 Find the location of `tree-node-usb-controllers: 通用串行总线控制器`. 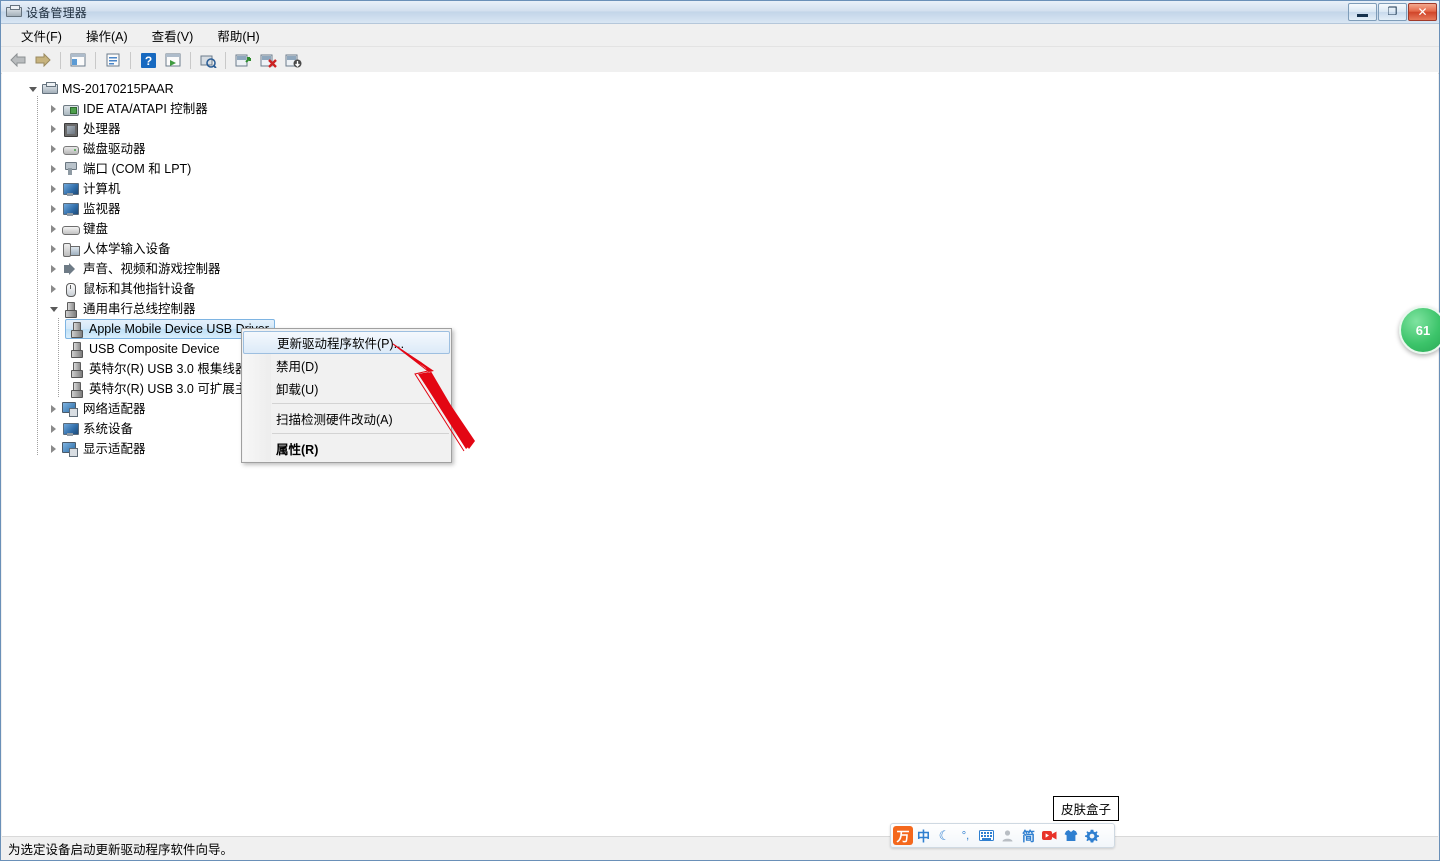

tree-node-usb-controllers: 通用串行总线控制器 is located at coordinates (122, 309).